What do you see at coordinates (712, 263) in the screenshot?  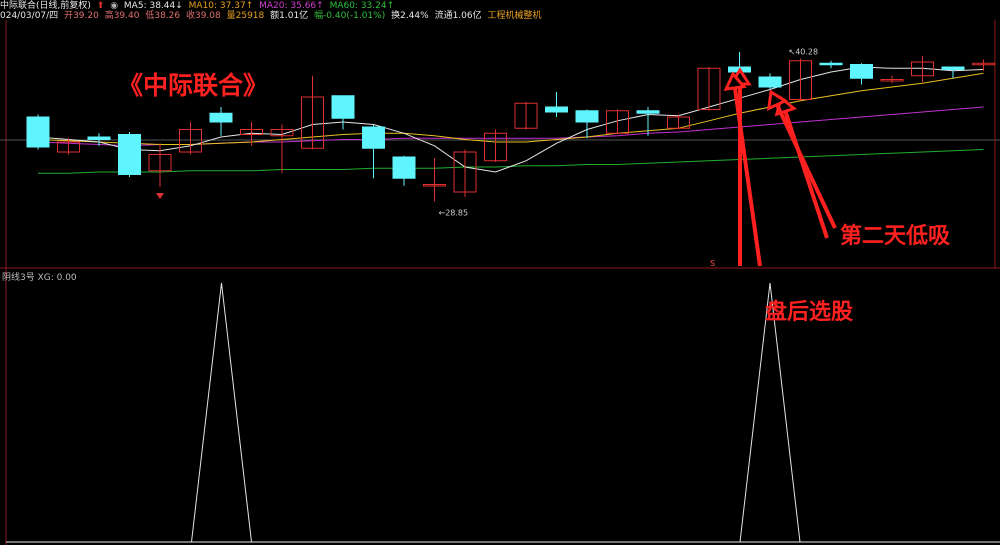 I see `signal-marker: S` at bounding box center [712, 263].